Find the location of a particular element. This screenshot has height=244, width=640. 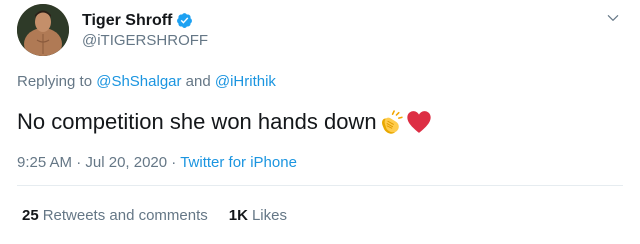

replying-to-line: Replying to @ShShalgar and @iHrithik is located at coordinates (146, 82).